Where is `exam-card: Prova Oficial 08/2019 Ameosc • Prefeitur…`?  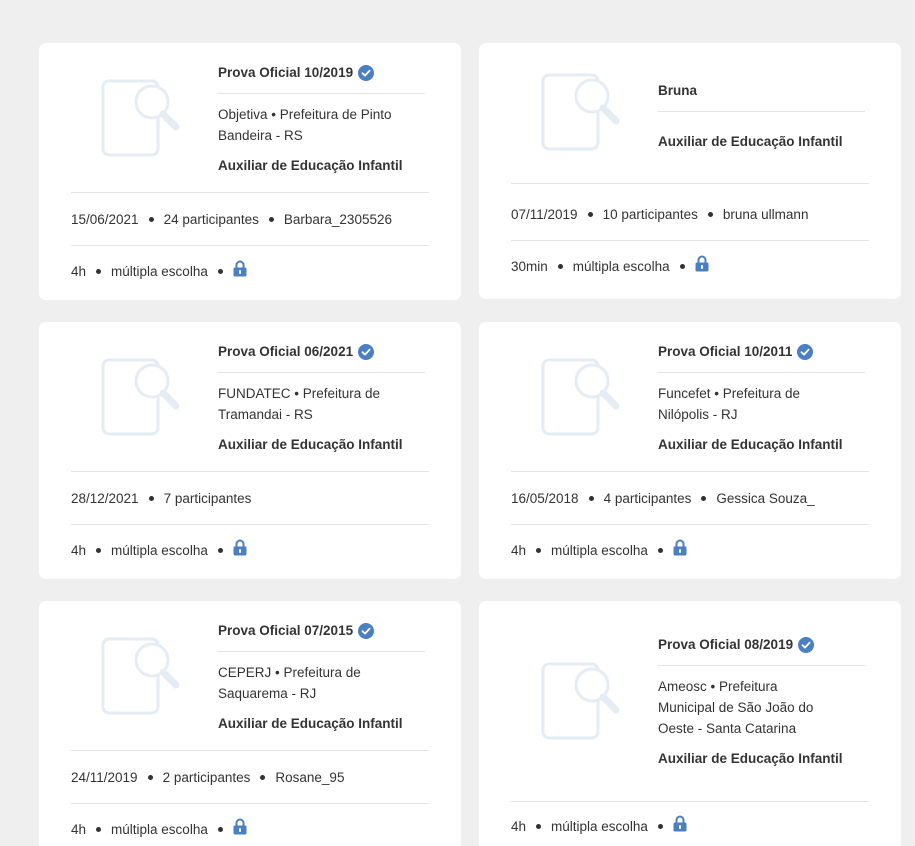 exam-card: Prova Oficial 08/2019 Ameosc • Prefeitur… is located at coordinates (690, 723).